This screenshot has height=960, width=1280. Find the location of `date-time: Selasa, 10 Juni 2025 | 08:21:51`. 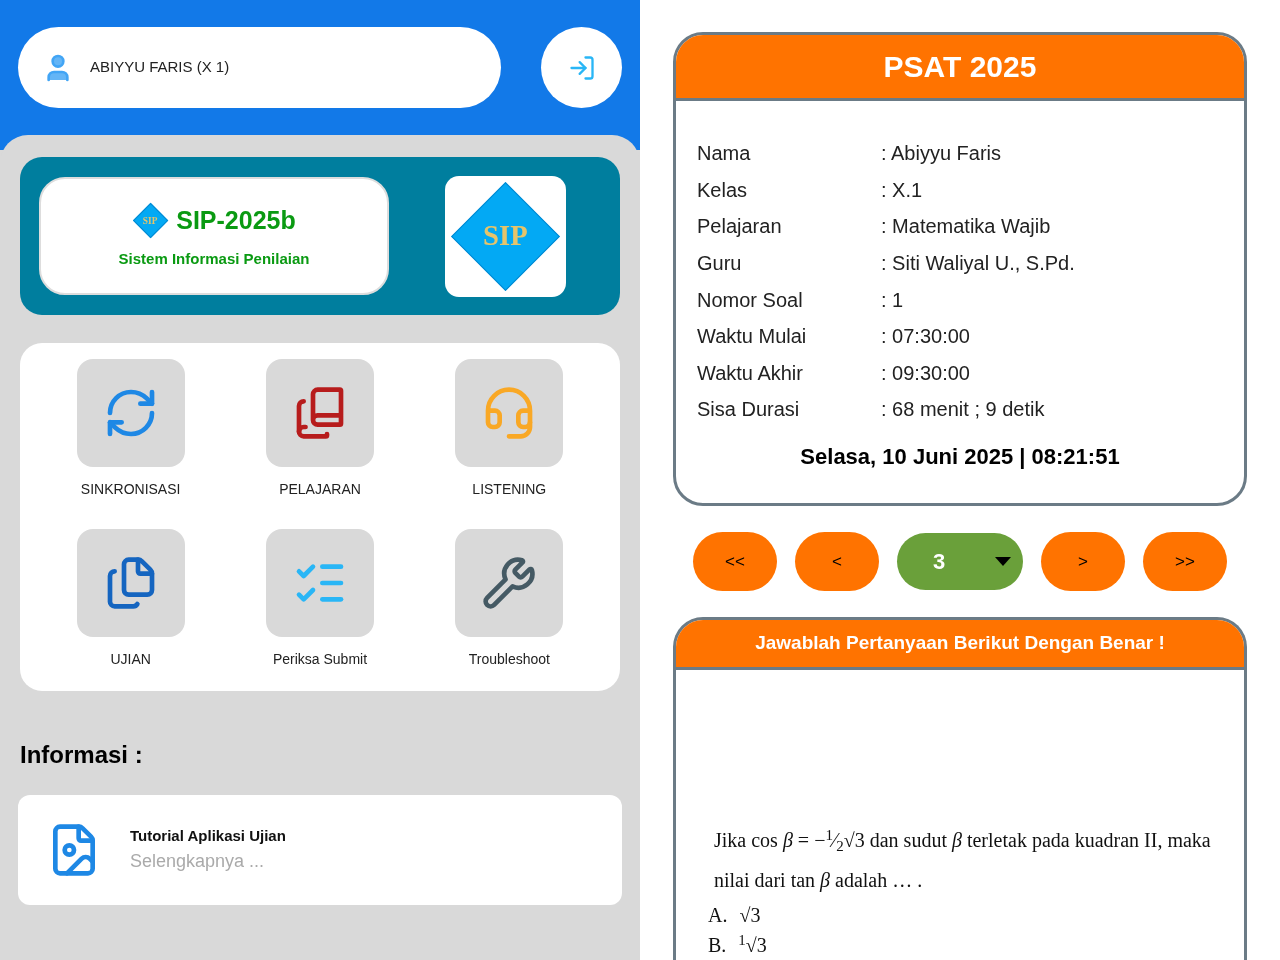

date-time: Selasa, 10 Juni 2025 | 08:21:51 is located at coordinates (960, 456).